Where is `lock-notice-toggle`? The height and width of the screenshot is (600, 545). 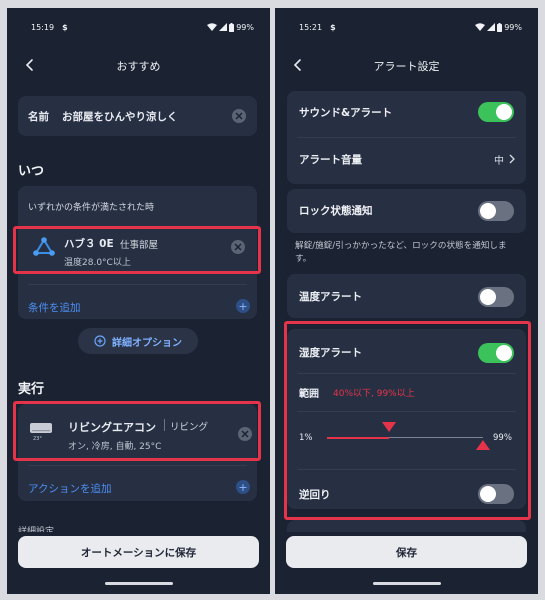
lock-notice-toggle is located at coordinates (496, 211).